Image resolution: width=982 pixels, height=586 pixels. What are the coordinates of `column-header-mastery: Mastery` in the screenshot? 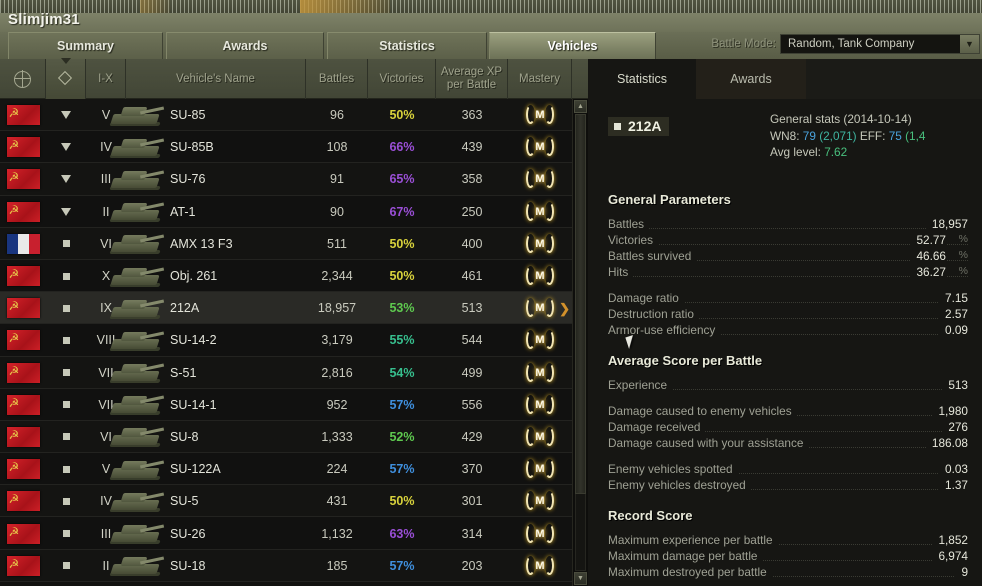 It's located at (540, 79).